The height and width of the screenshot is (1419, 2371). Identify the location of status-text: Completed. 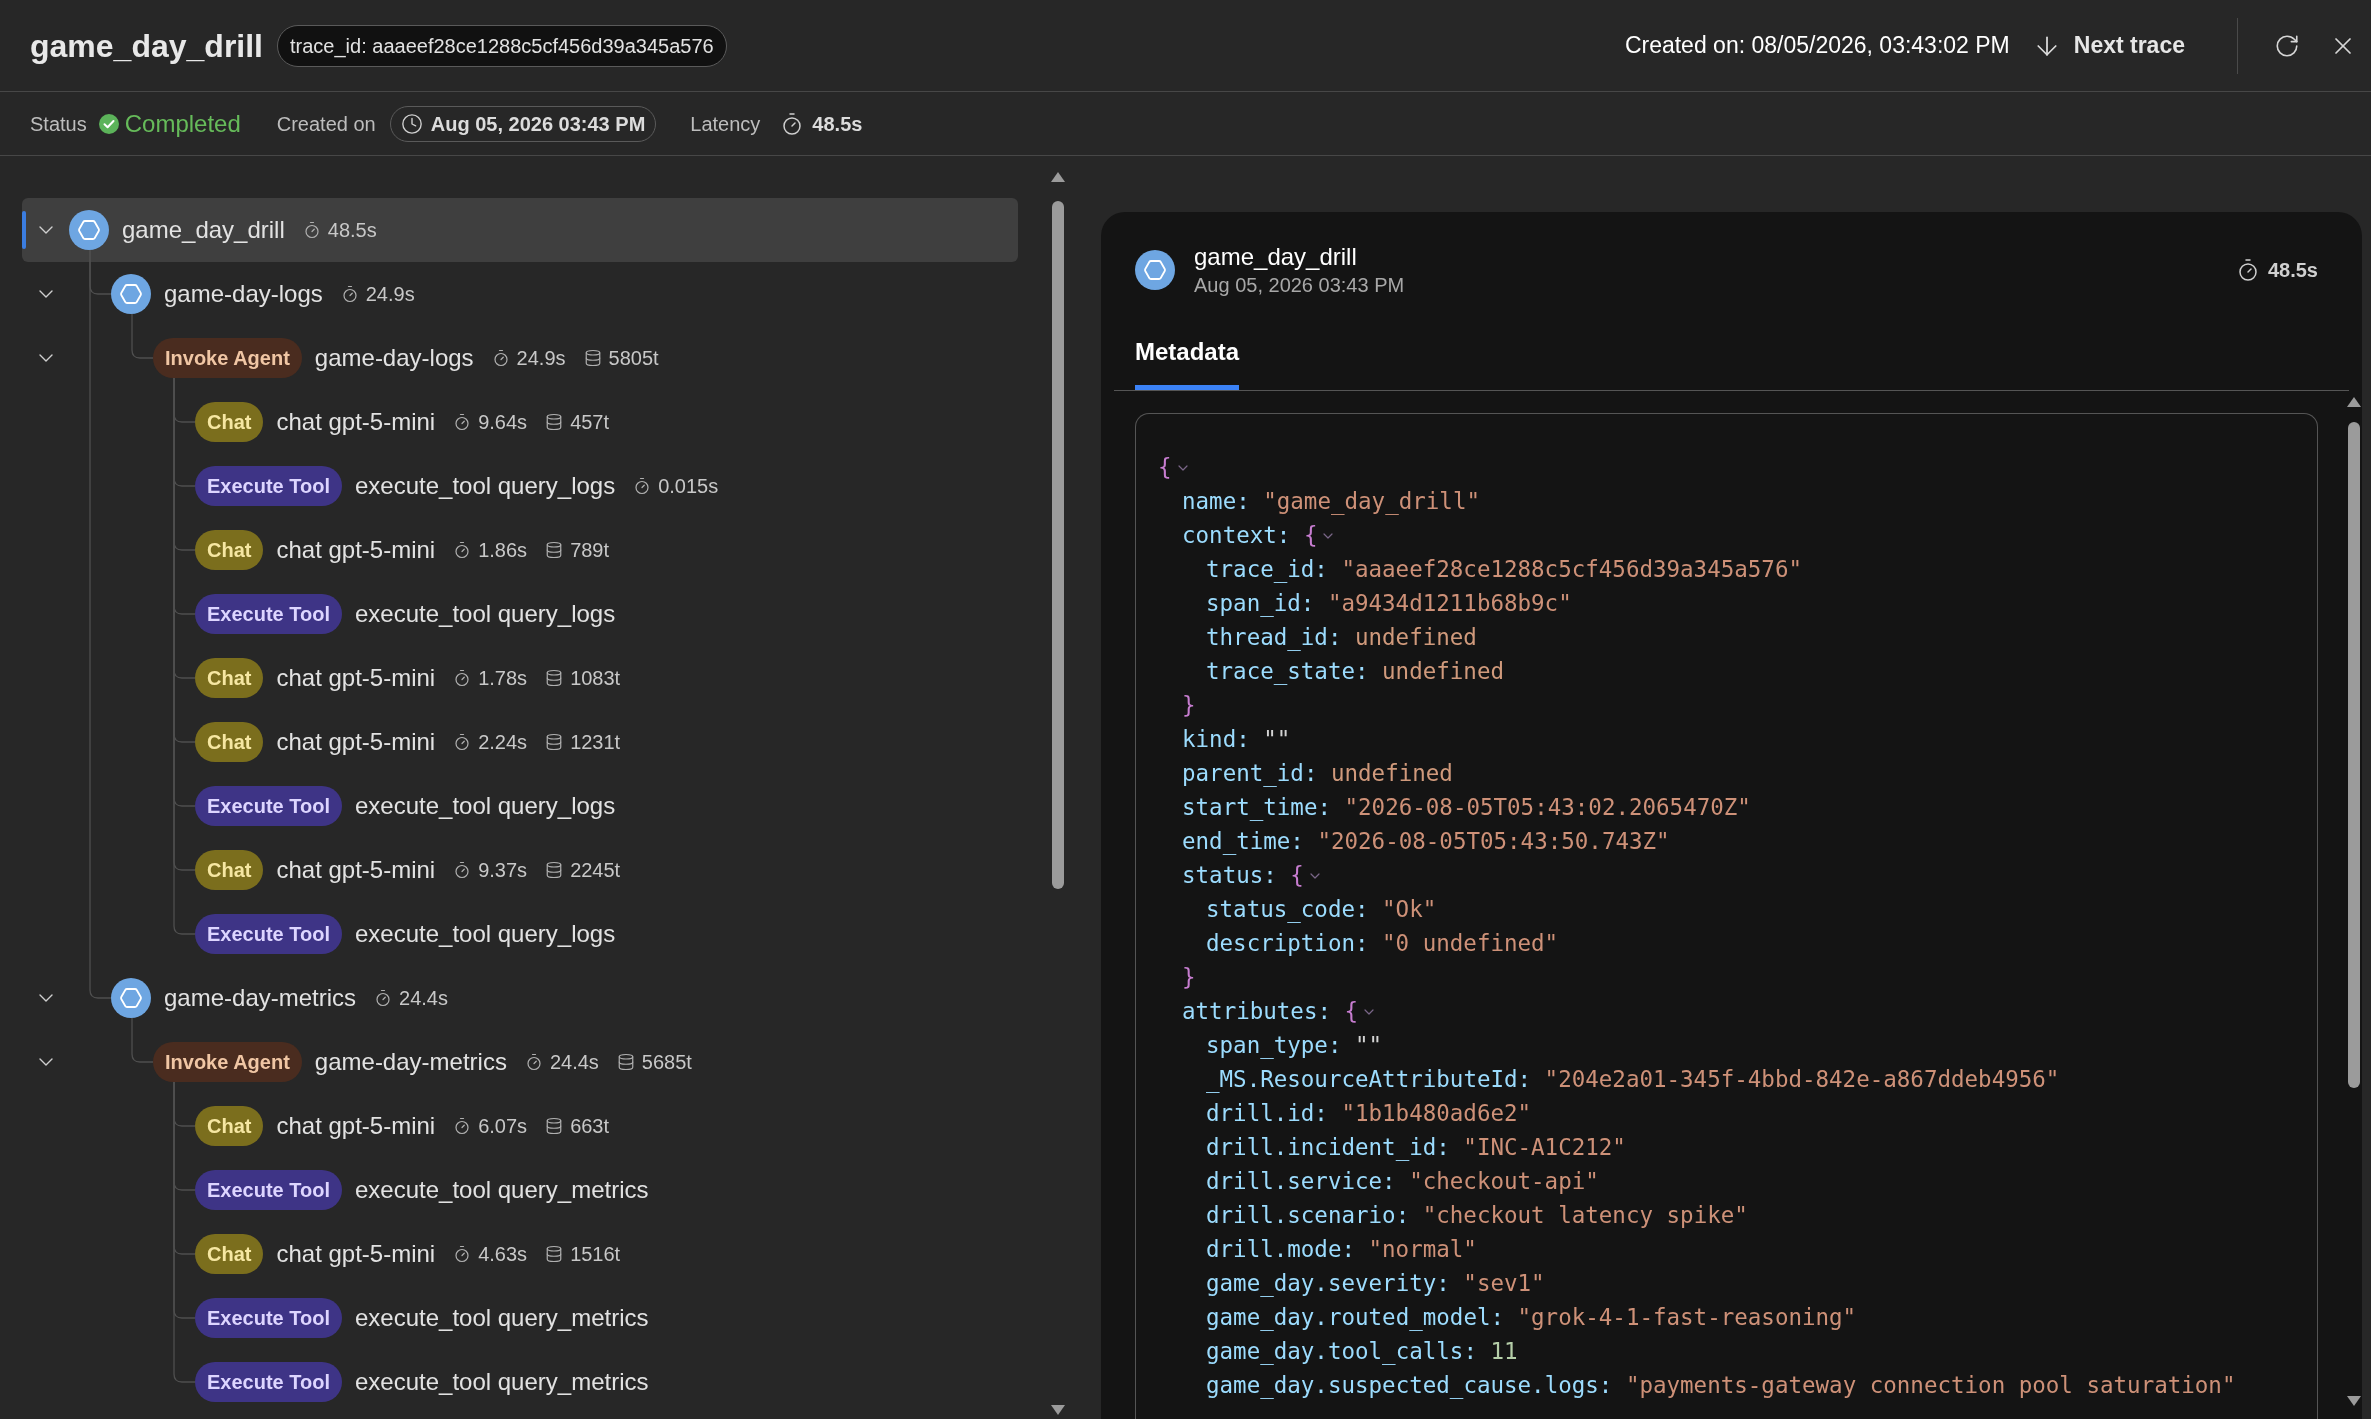
(182, 123).